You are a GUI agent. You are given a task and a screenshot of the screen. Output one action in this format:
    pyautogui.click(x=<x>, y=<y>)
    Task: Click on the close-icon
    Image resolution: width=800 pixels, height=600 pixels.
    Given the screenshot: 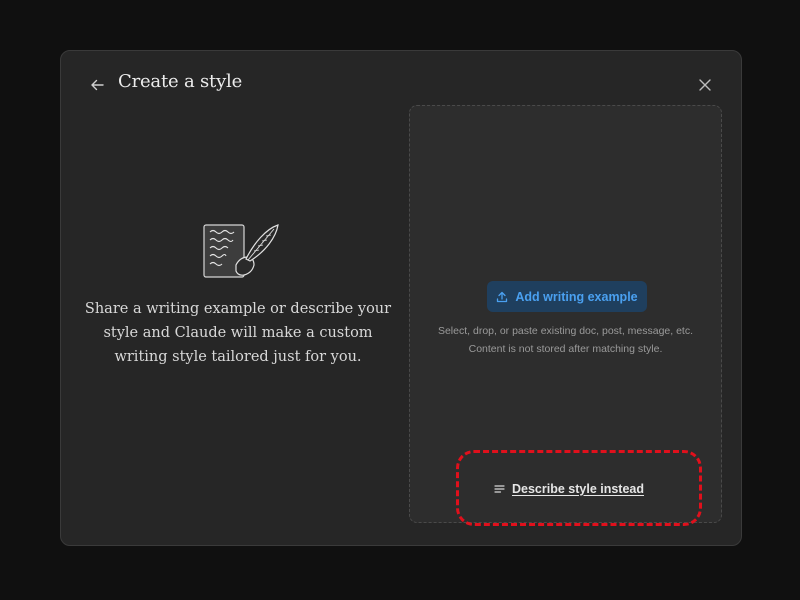 What is the action you would take?
    pyautogui.click(x=705, y=85)
    